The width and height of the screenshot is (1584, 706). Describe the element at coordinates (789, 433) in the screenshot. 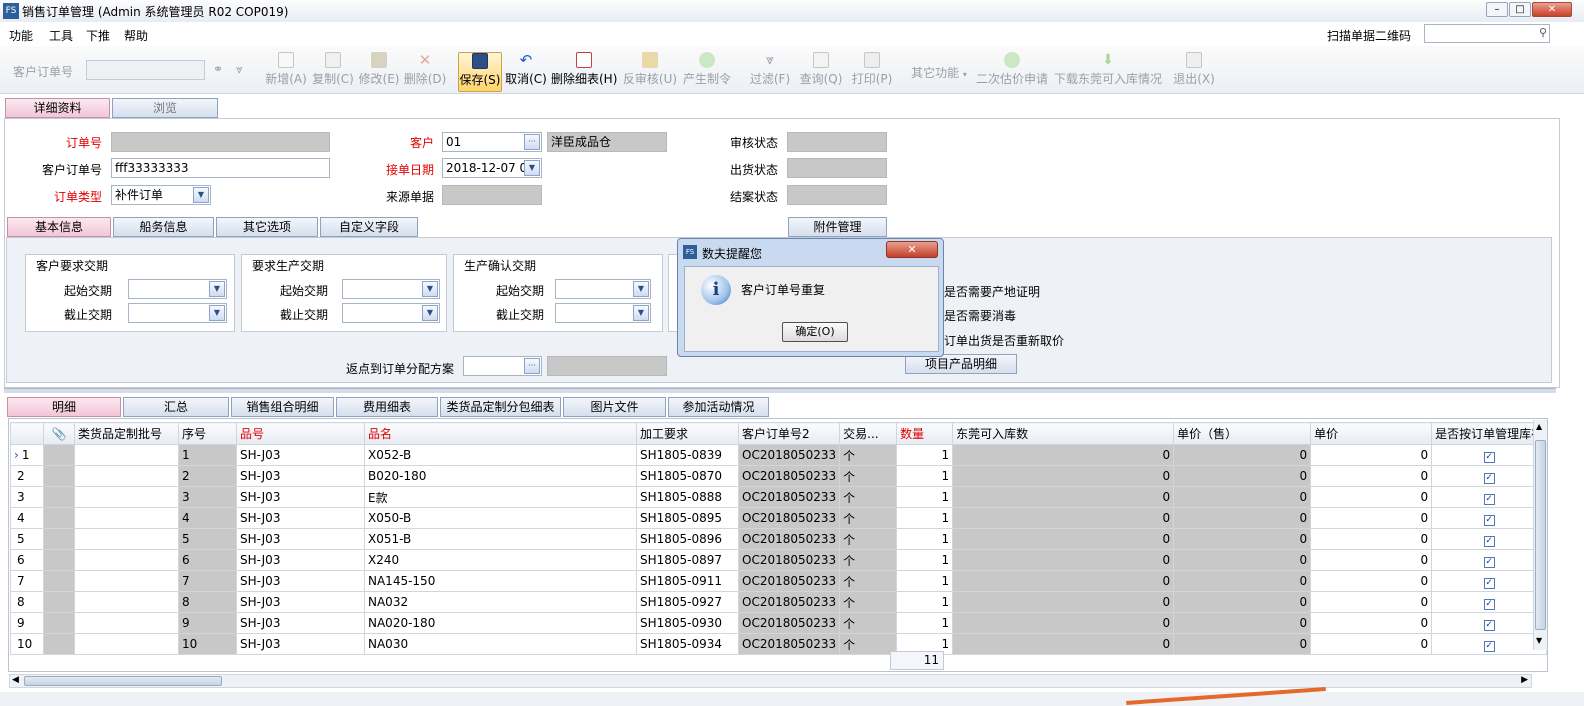

I see `col-header-cust-order2: 客户订单号2` at that location.